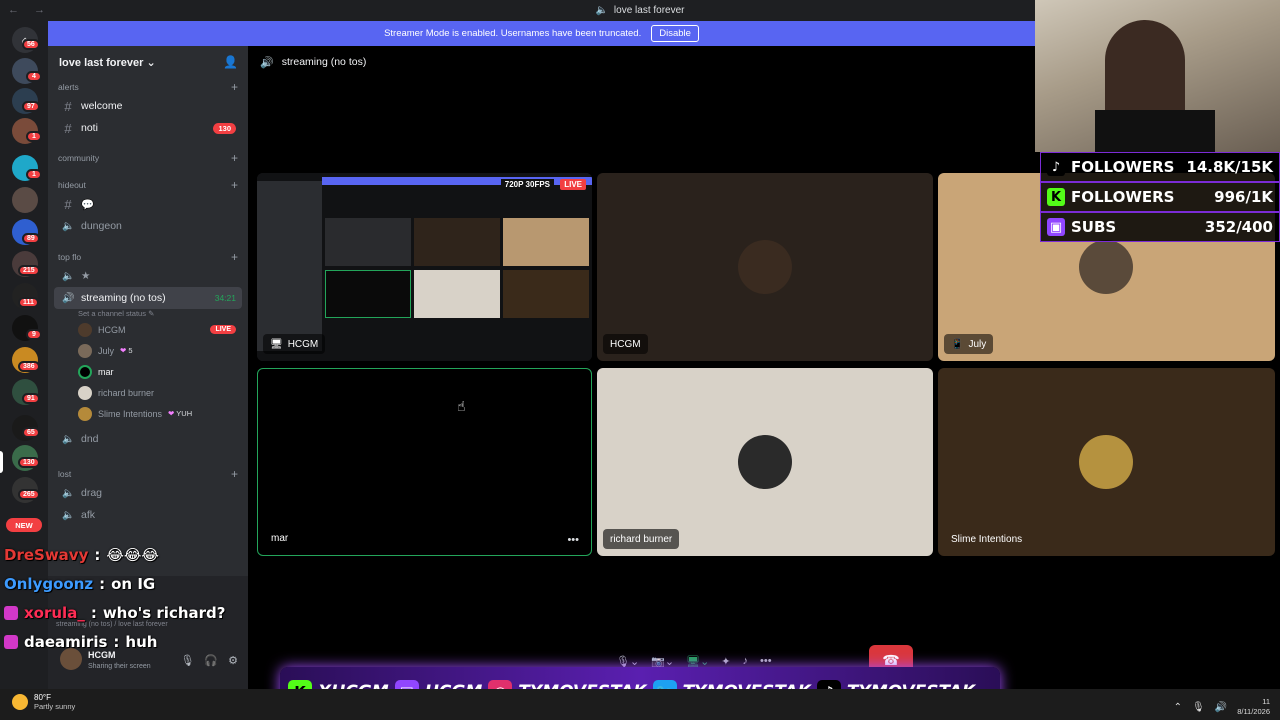 The width and height of the screenshot is (1280, 720). Describe the element at coordinates (294, 344) in the screenshot. I see `tile-label: 🖥 HCGM` at that location.